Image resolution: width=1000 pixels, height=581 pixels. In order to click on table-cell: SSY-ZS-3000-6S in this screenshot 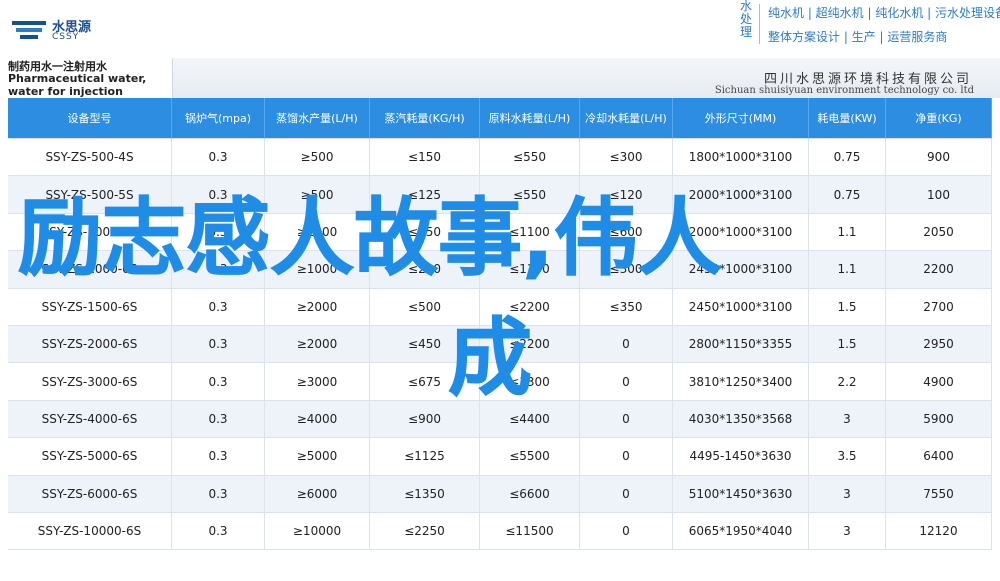, I will do `click(90, 382)`.